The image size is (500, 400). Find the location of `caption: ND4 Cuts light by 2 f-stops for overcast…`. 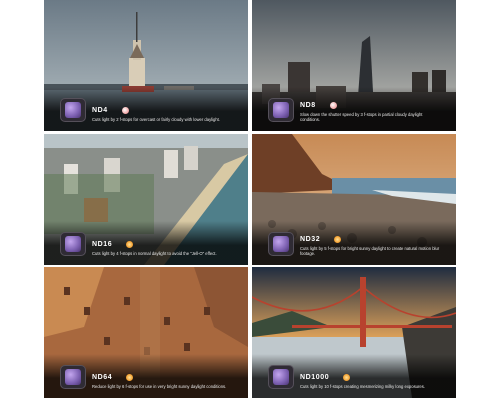

caption: ND4 Cuts light by 2 f-stops for overcast… is located at coordinates (167, 114).